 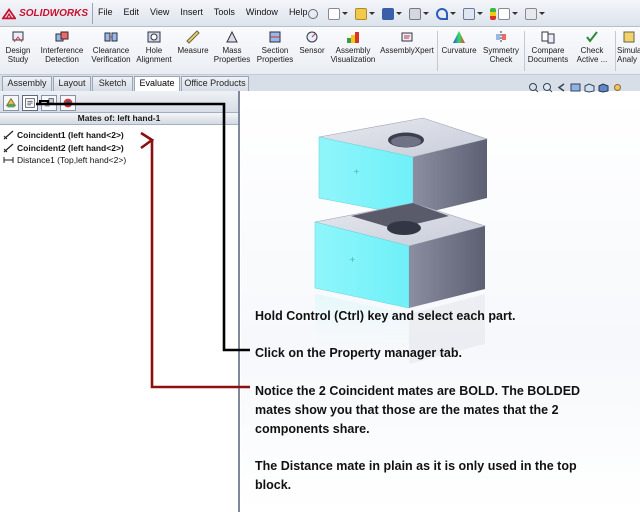 What do you see at coordinates (70, 135) in the screenshot?
I see `mate-label: Coincident1 (left hand<2>)` at bounding box center [70, 135].